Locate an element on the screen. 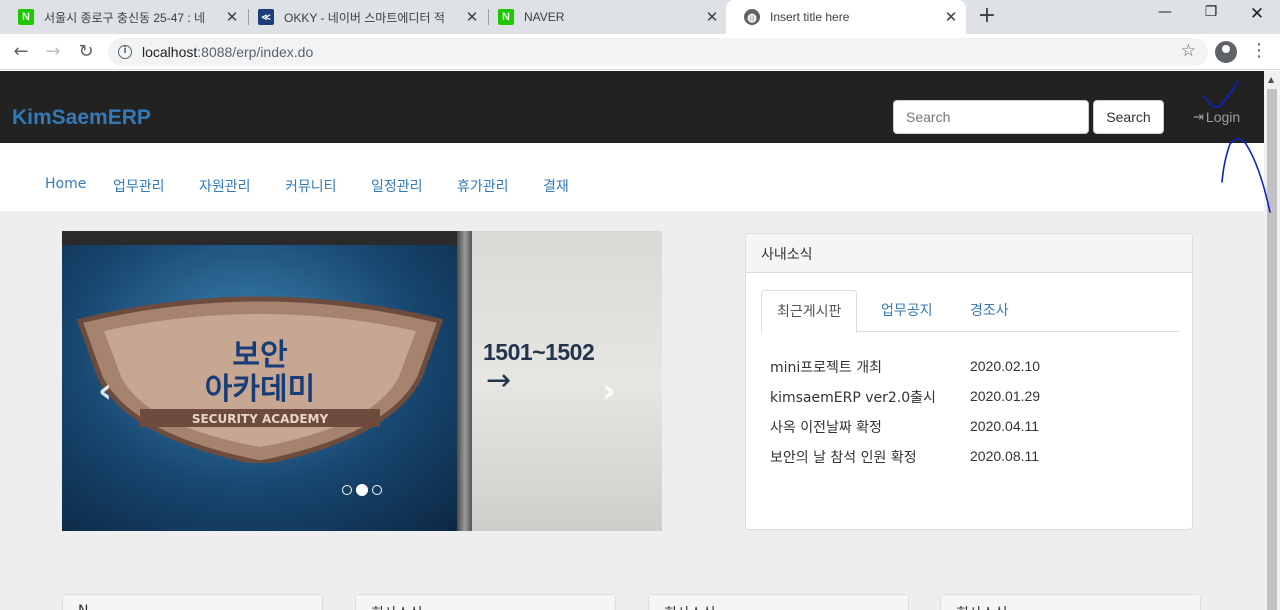 This screenshot has width=1280, height=610. search-input is located at coordinates (991, 117).